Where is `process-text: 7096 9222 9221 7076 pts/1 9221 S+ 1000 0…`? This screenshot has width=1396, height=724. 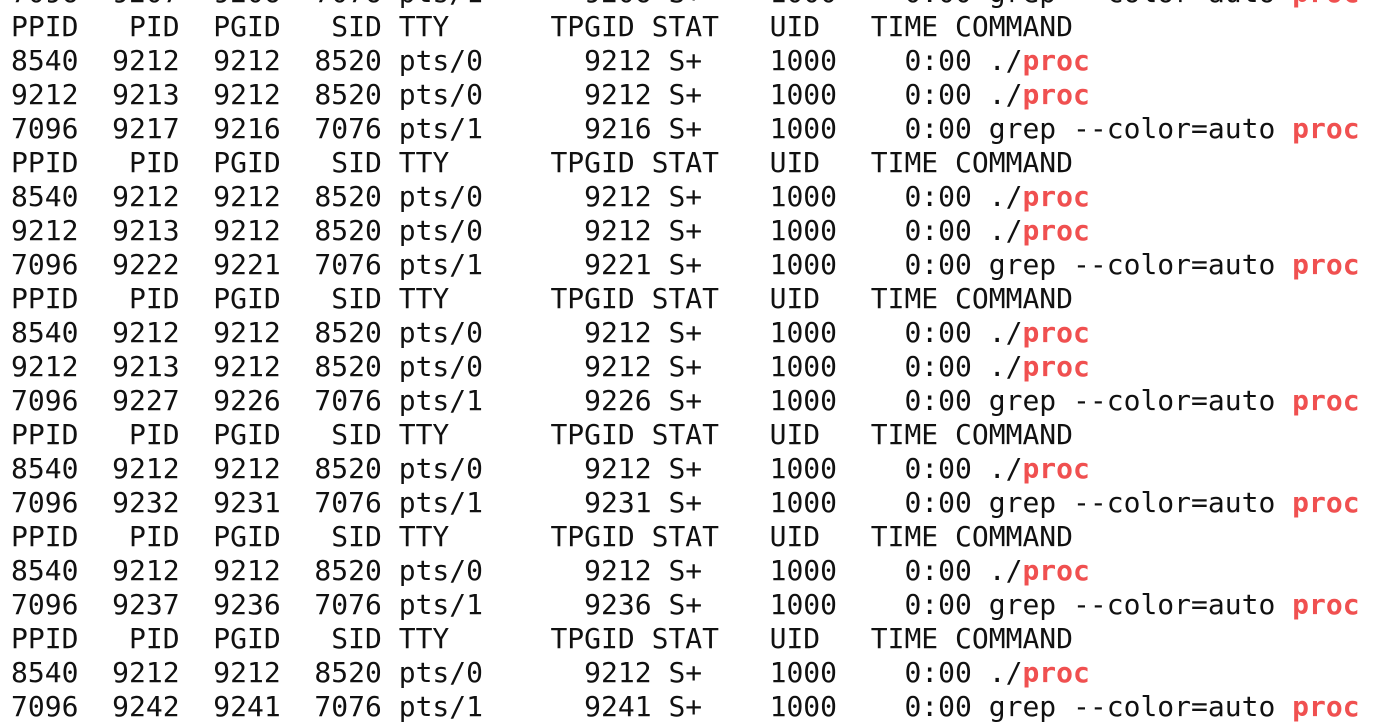
process-text: 7096 9222 9221 7076 pts/1 9221 S+ 1000 0… is located at coordinates (652, 264).